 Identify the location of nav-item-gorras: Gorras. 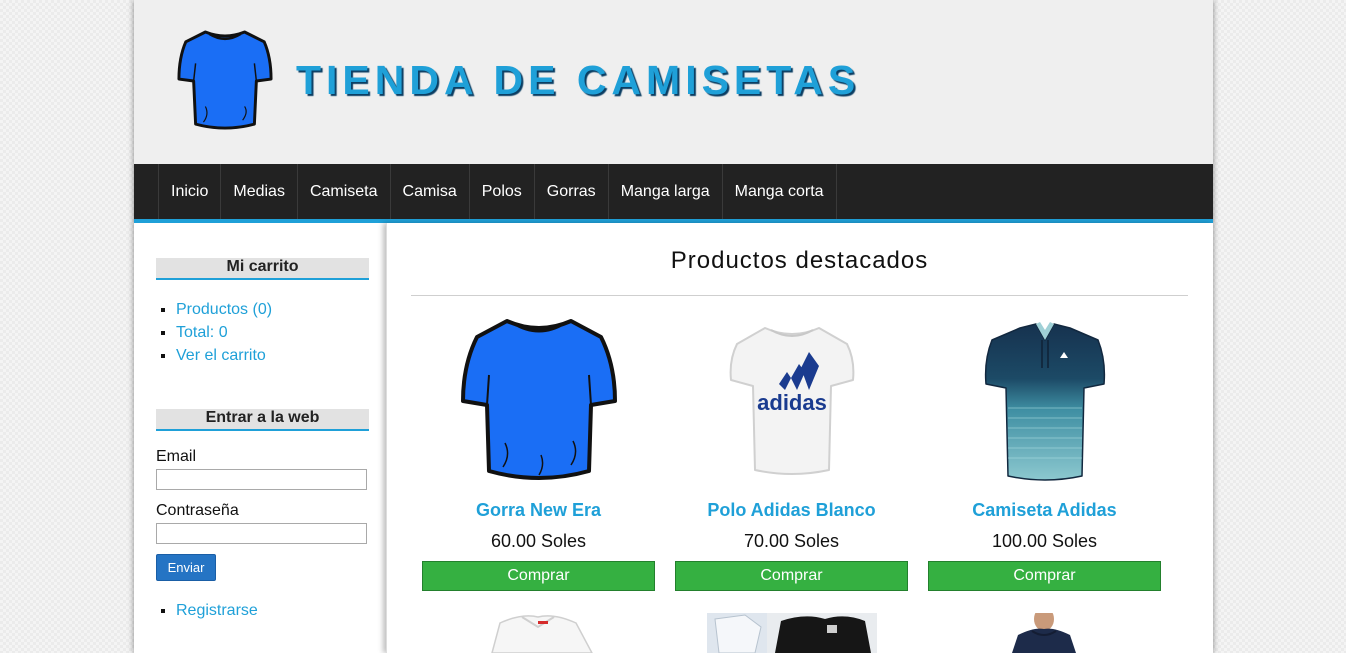
(570, 191).